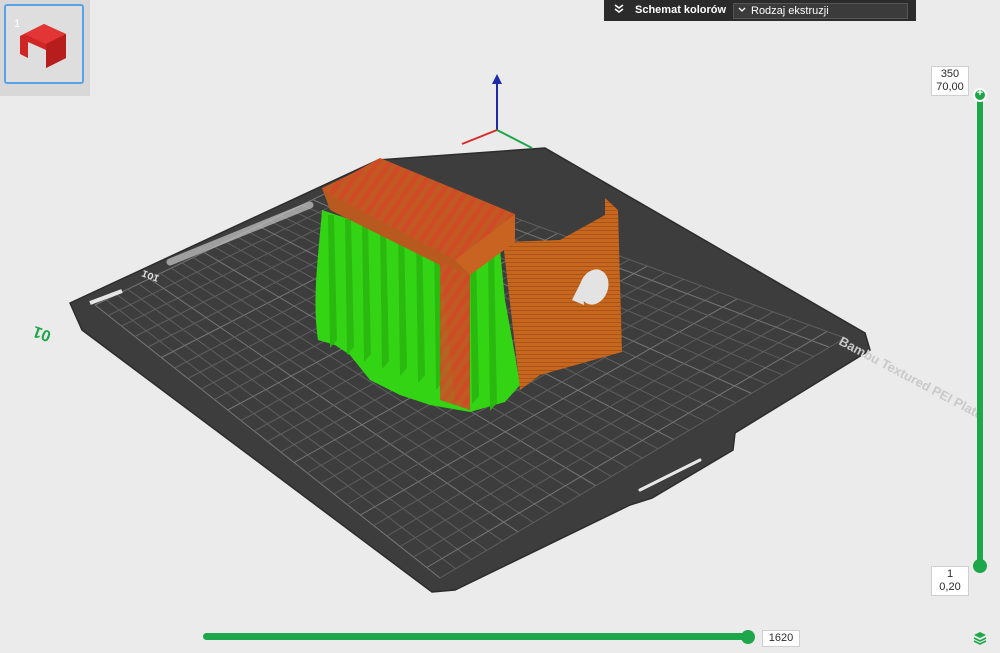 The height and width of the screenshot is (653, 1000). What do you see at coordinates (742, 11) in the screenshot?
I see `chevron-down-icon` at bounding box center [742, 11].